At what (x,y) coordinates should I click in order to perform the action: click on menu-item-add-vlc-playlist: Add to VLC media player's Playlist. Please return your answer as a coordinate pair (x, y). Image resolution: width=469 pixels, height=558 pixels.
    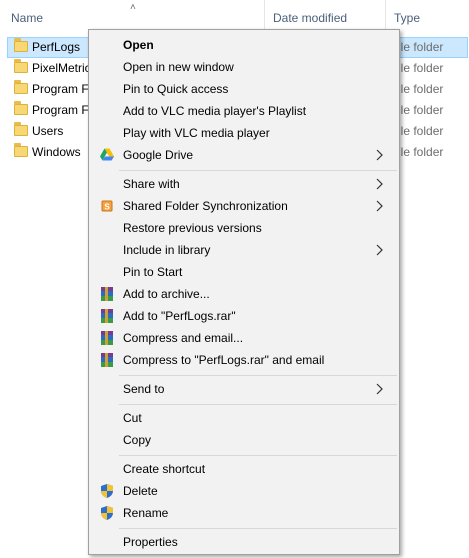
    Looking at the image, I should click on (244, 111).